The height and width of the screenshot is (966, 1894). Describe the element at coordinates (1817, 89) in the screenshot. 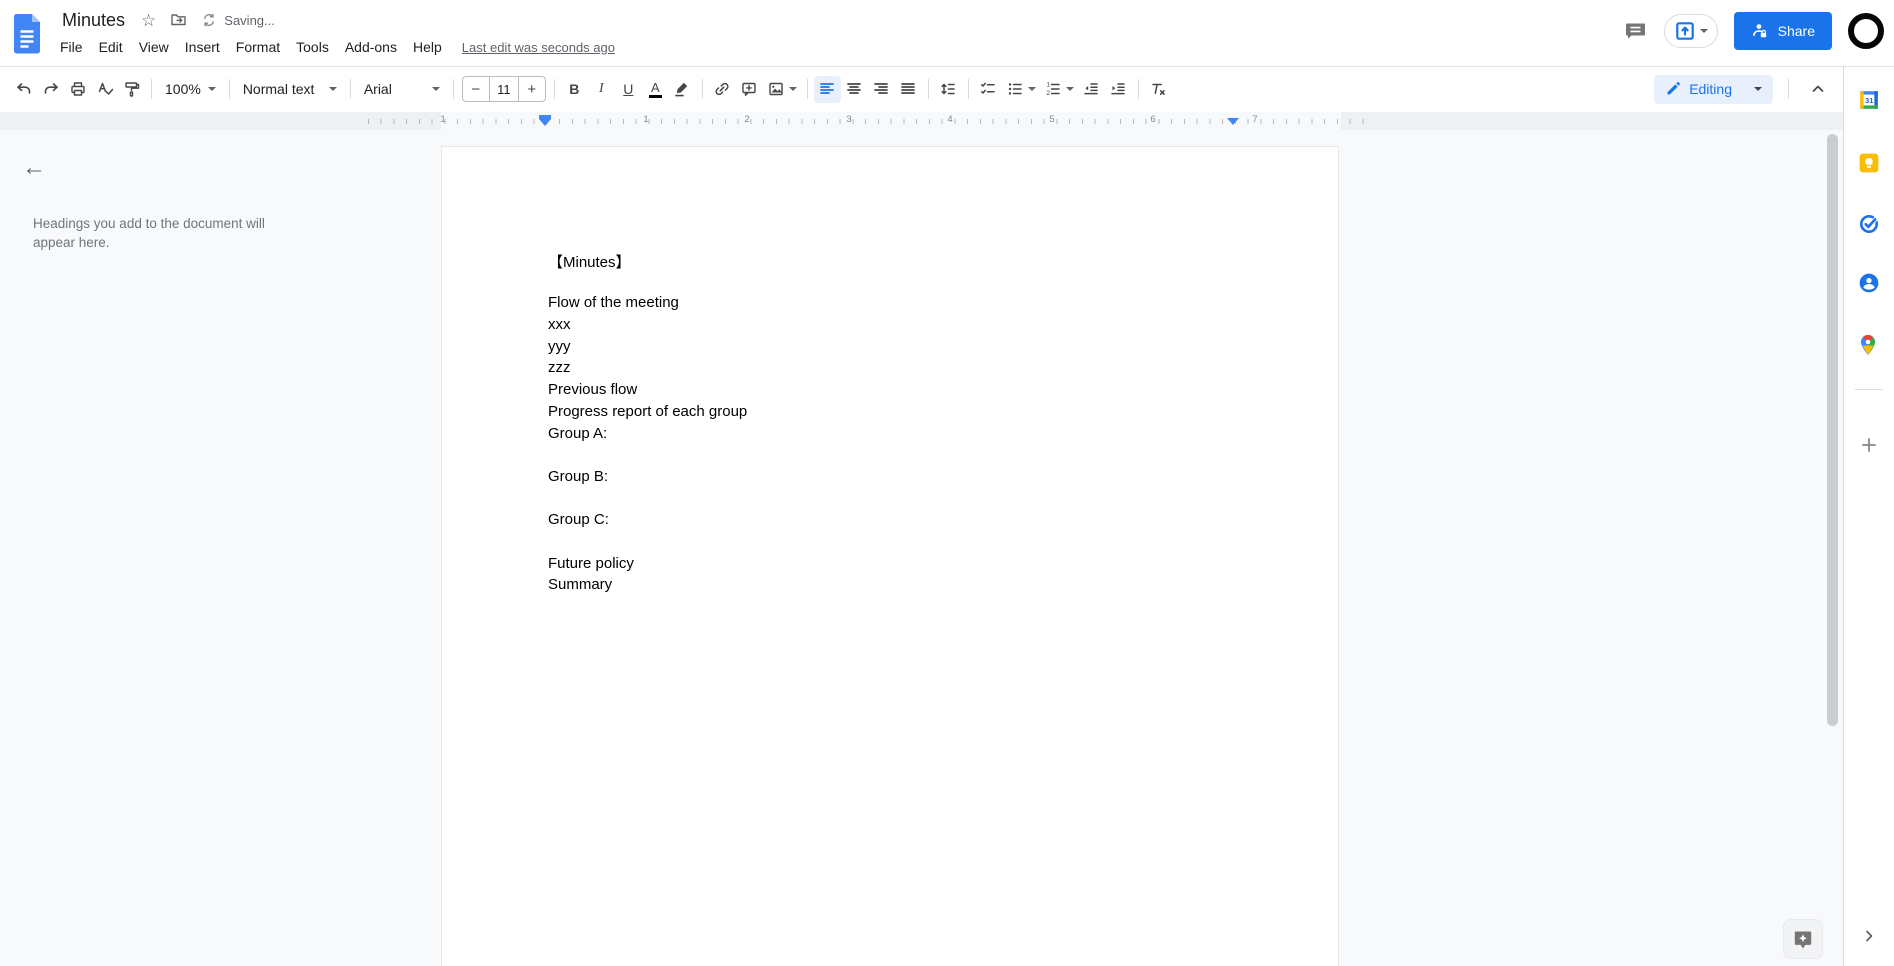

I see `hide-menus-button` at that location.